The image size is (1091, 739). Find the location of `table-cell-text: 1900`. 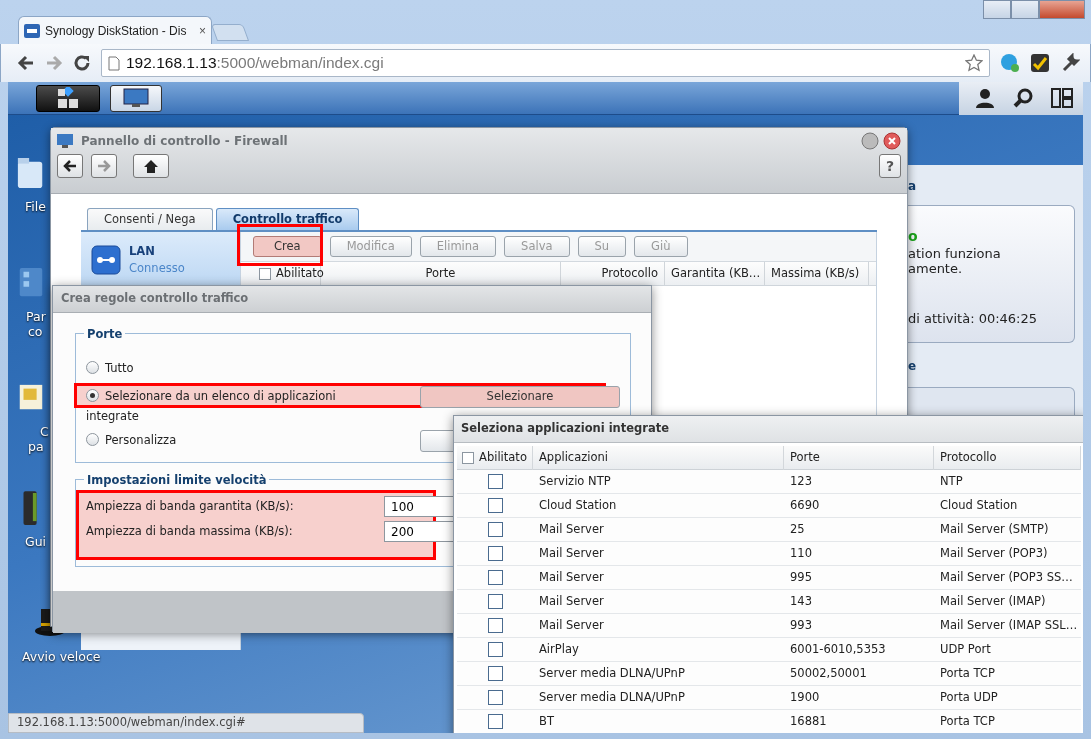

table-cell-text: 1900 is located at coordinates (805, 697).